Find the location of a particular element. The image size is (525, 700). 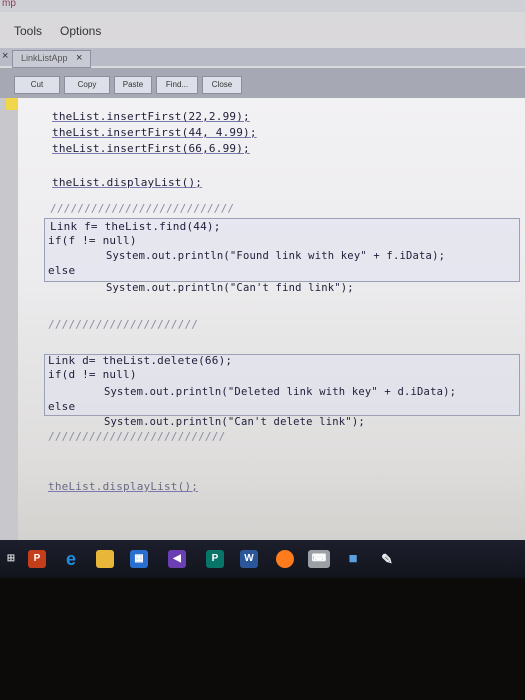

store-icon: ▦ is located at coordinates (139, 559).